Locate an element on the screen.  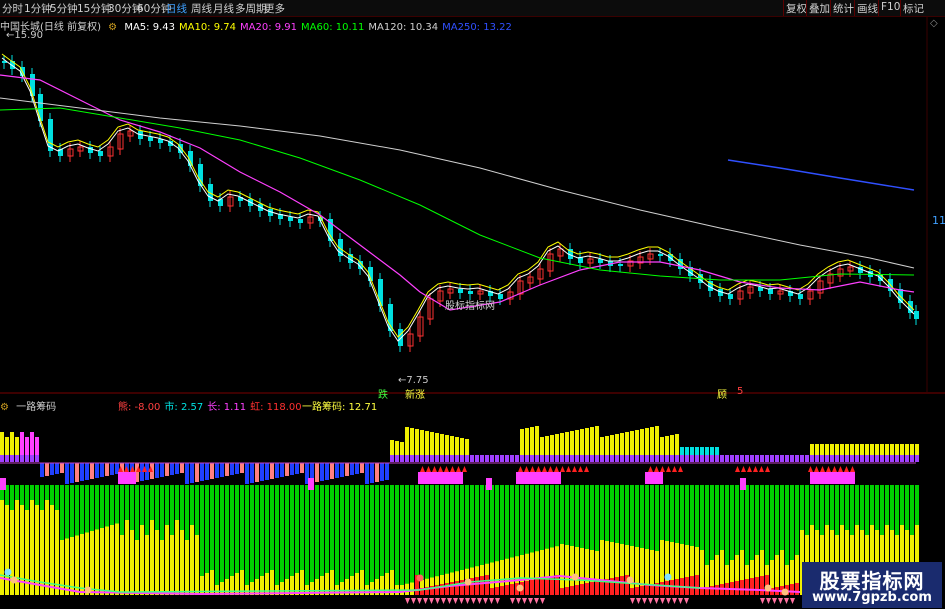
ma250-line is located at coordinates (821, 175).